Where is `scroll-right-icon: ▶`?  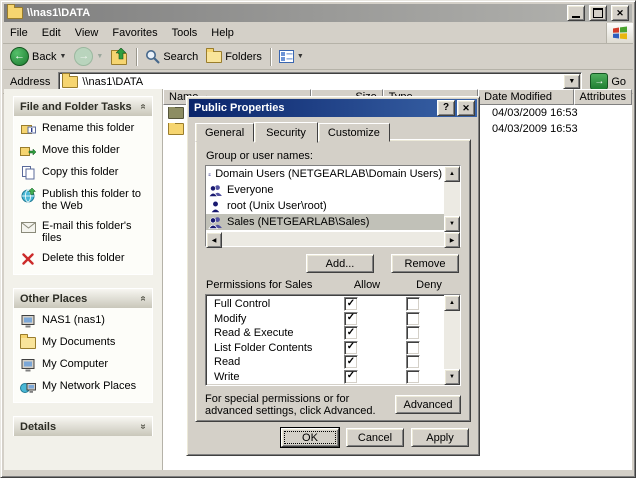 scroll-right-icon: ▶ is located at coordinates (452, 240).